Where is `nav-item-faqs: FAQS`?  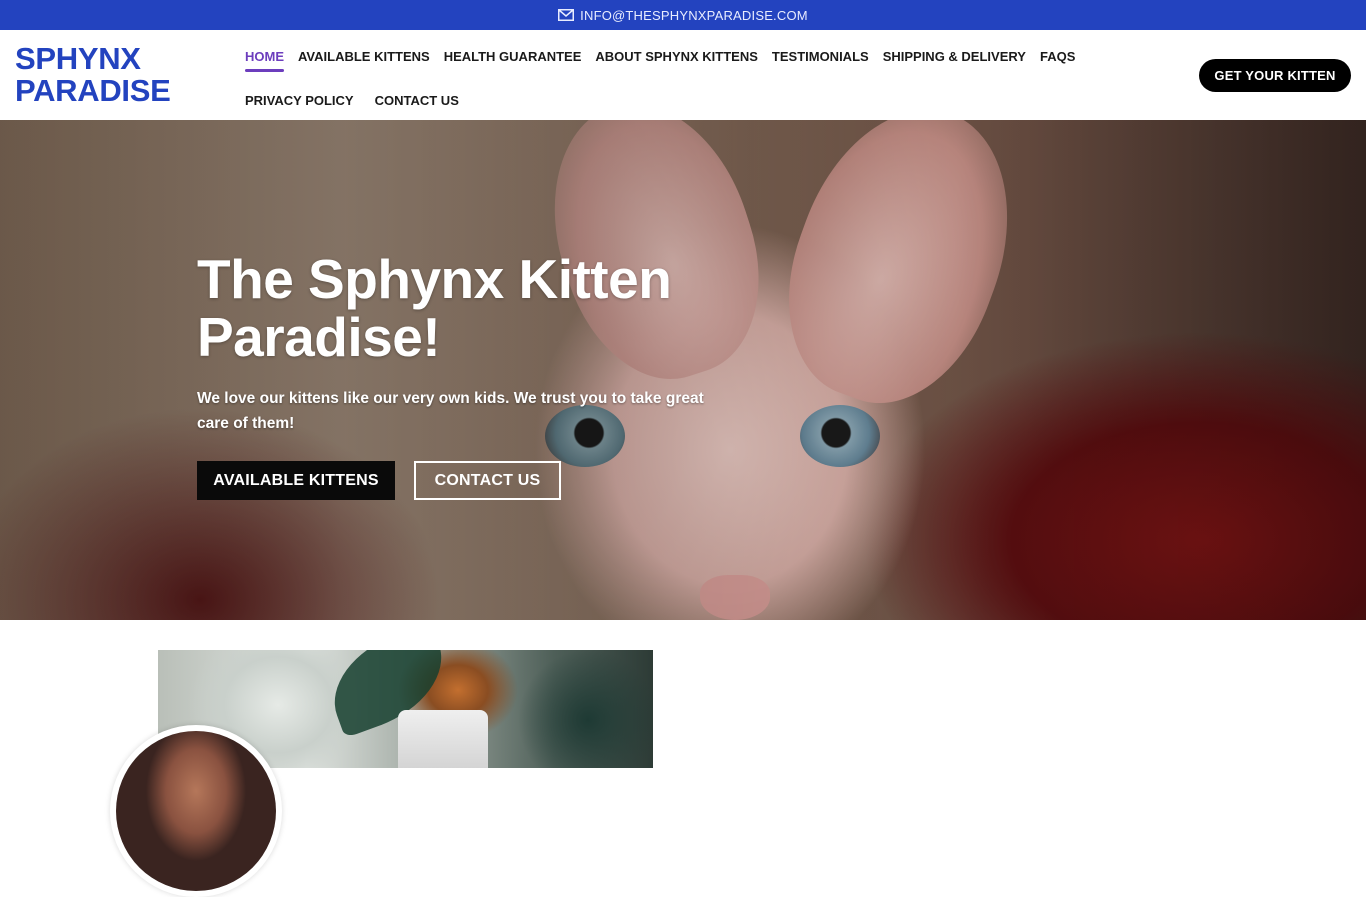
nav-item-faqs: FAQS is located at coordinates (1057, 57).